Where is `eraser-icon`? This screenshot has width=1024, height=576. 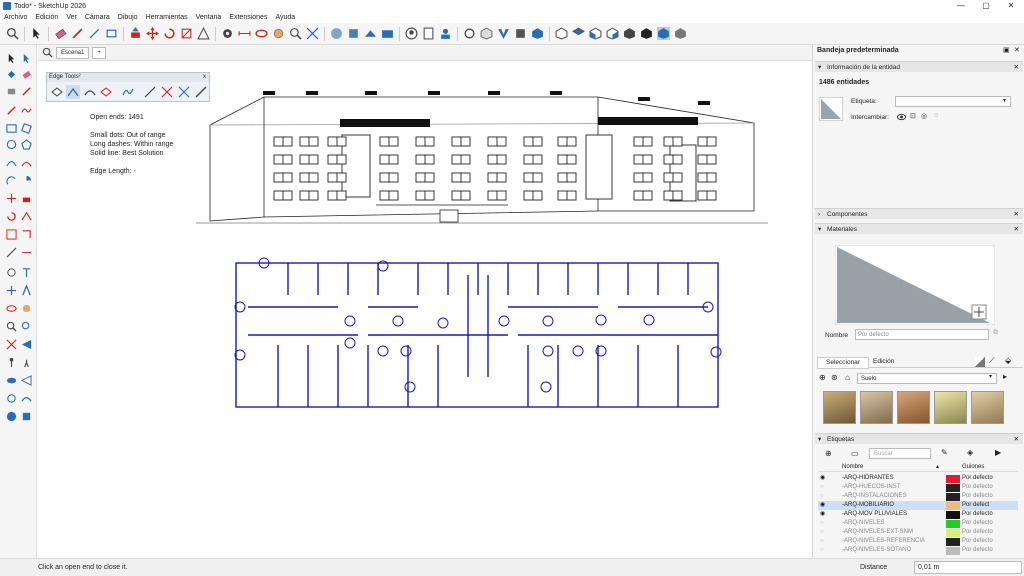 eraser-icon is located at coordinates (60, 33).